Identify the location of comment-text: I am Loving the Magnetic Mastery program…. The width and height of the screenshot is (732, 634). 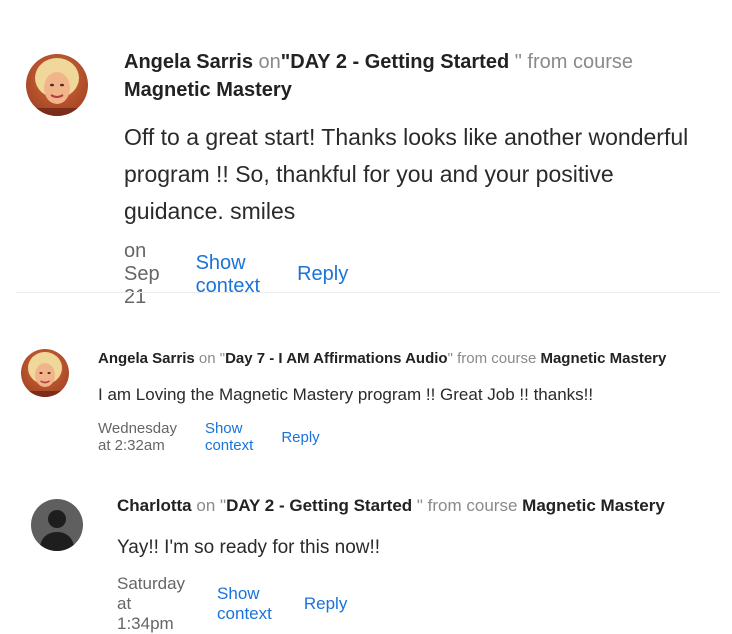
(346, 394).